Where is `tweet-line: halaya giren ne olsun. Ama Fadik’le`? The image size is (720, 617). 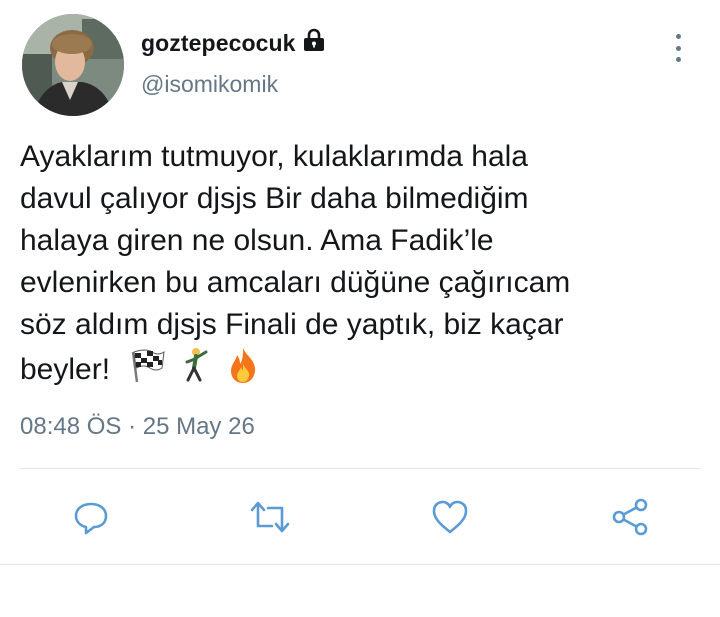 tweet-line: halaya giren ne olsun. Ama Fadik’le is located at coordinates (257, 240).